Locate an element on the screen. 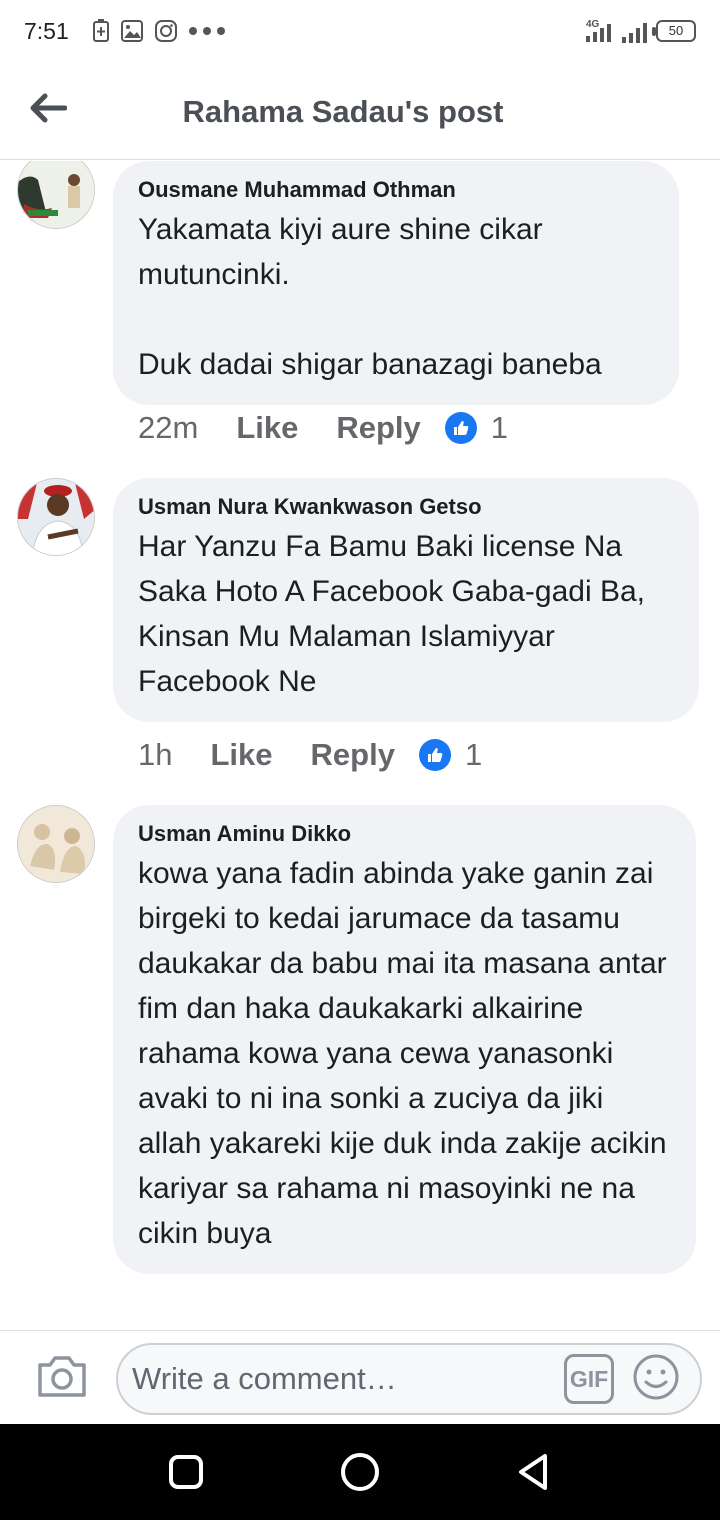 The width and height of the screenshot is (720, 1520). page-title: Rahama Sadau's post is located at coordinates (343, 111).